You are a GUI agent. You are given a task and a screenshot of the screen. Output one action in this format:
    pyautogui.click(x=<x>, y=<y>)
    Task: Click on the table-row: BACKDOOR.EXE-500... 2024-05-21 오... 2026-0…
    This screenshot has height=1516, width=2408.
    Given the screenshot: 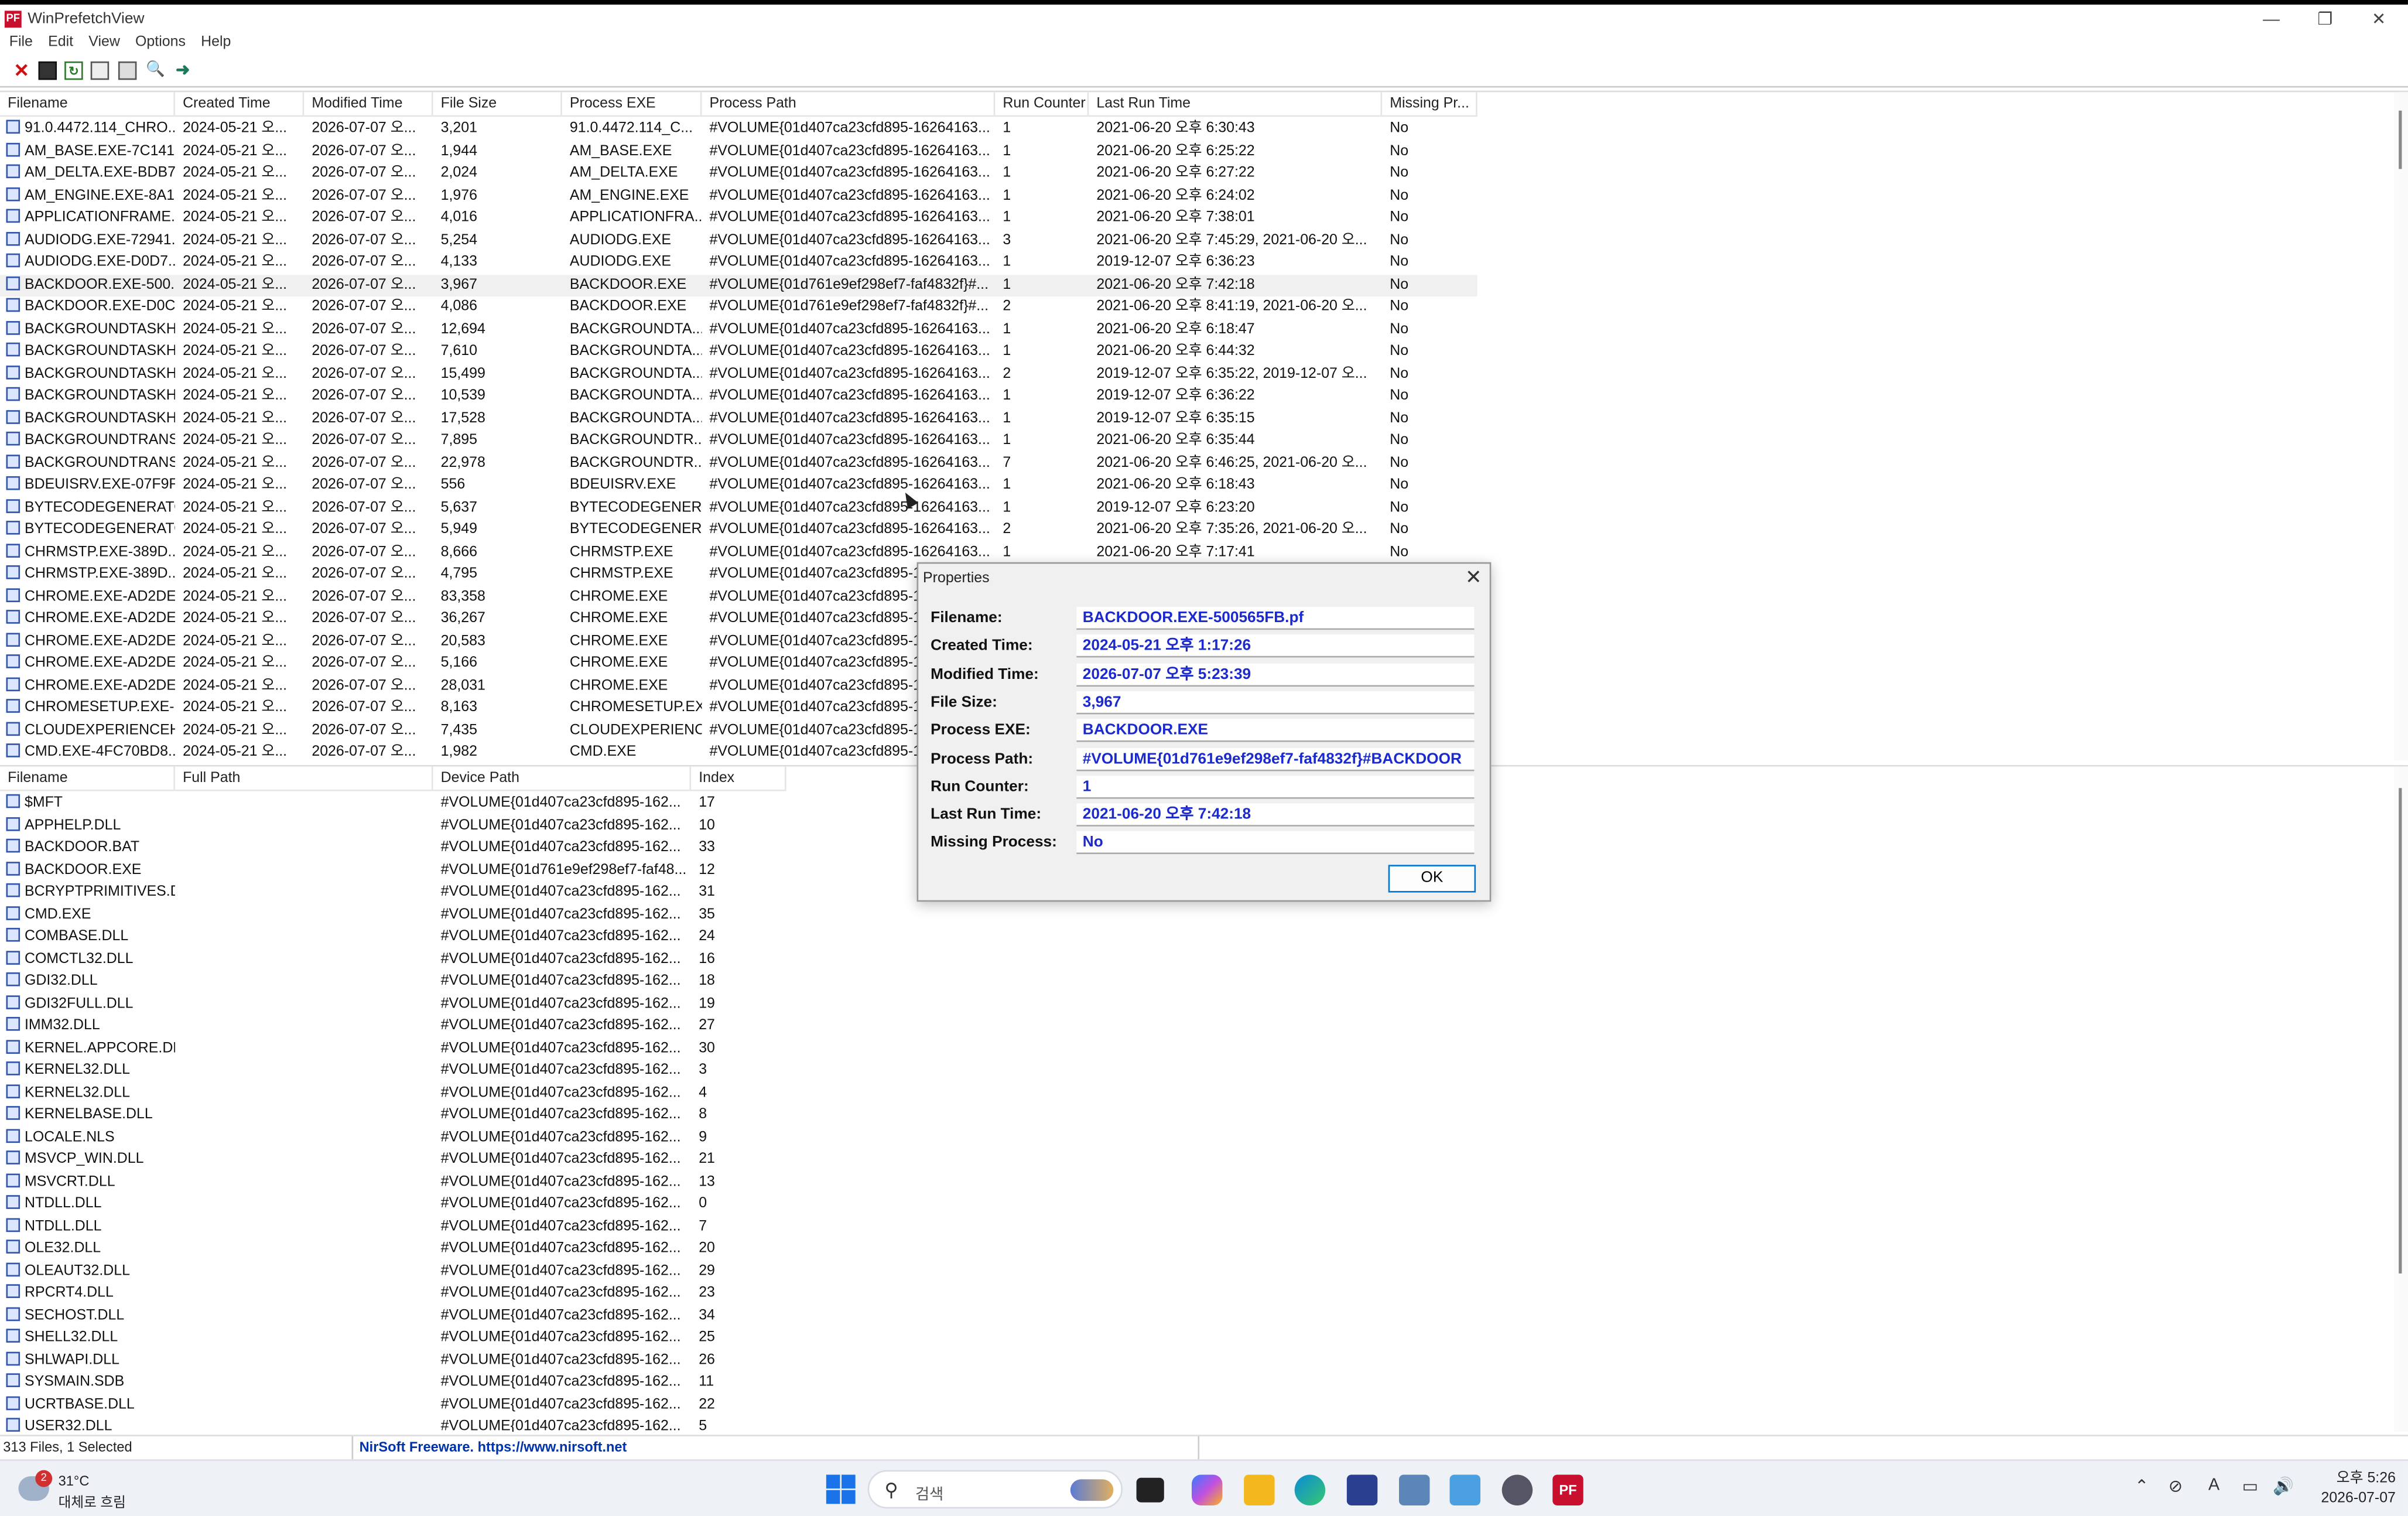 What is the action you would take?
    pyautogui.click(x=738, y=285)
    